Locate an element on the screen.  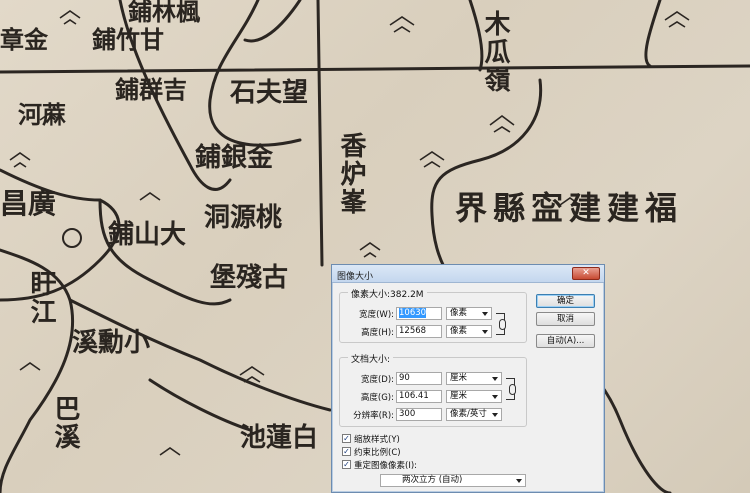
doc-height-label: 高度(G): is located at coordinates (377, 398).